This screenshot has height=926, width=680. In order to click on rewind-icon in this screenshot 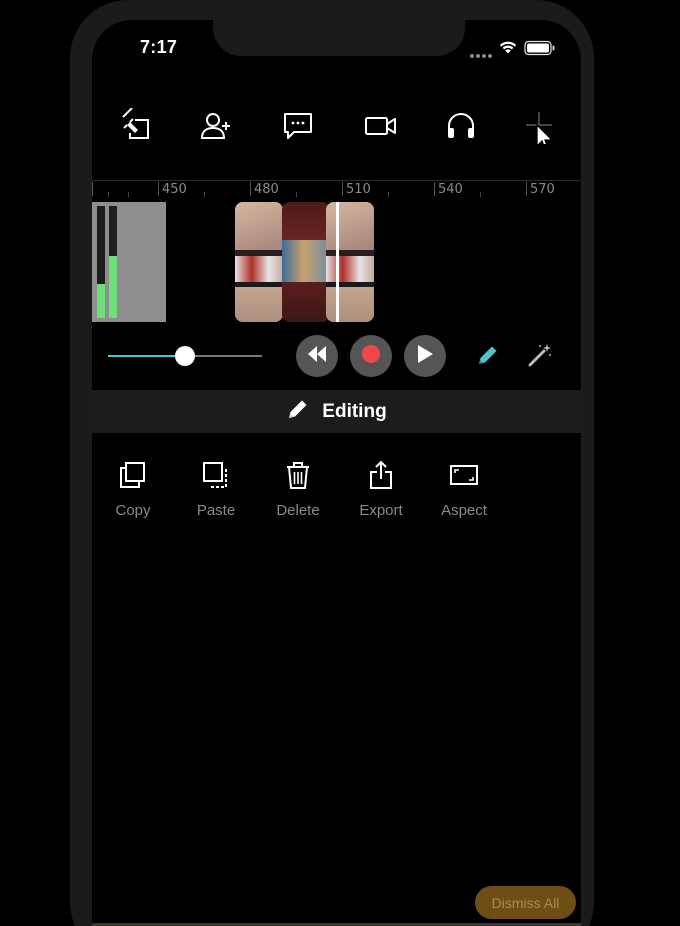, I will do `click(317, 356)`.